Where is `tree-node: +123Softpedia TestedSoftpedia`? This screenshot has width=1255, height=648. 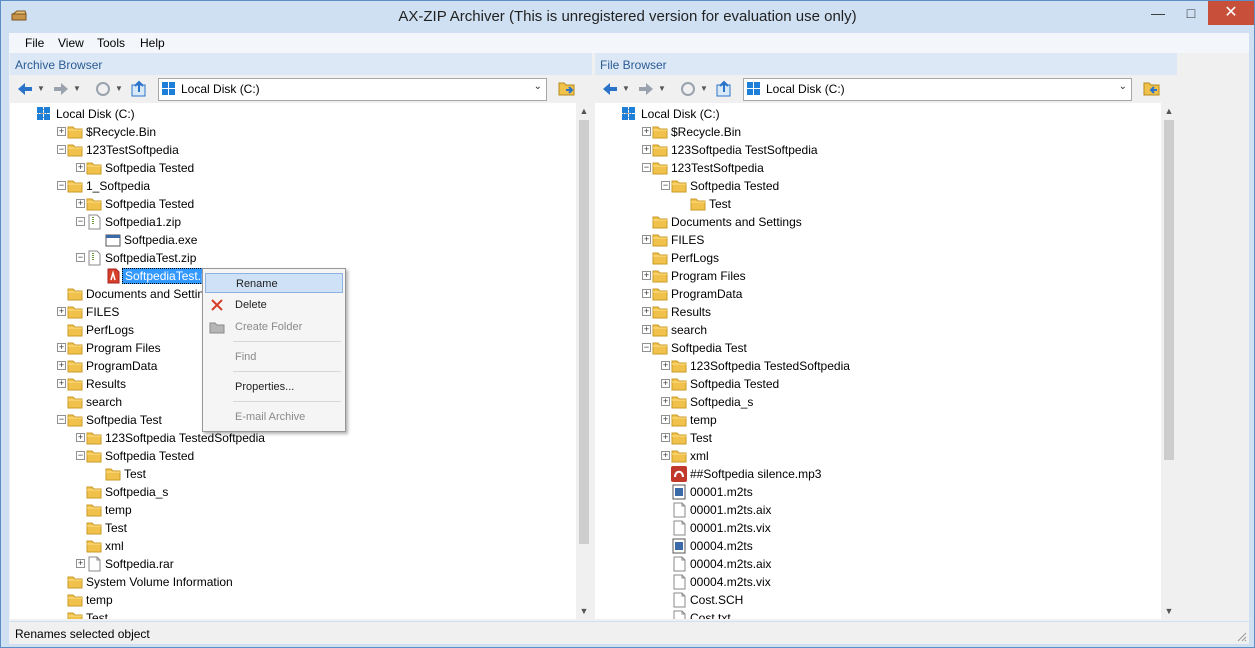
tree-node: +123Softpedia TestedSoftpedia is located at coordinates (878, 366).